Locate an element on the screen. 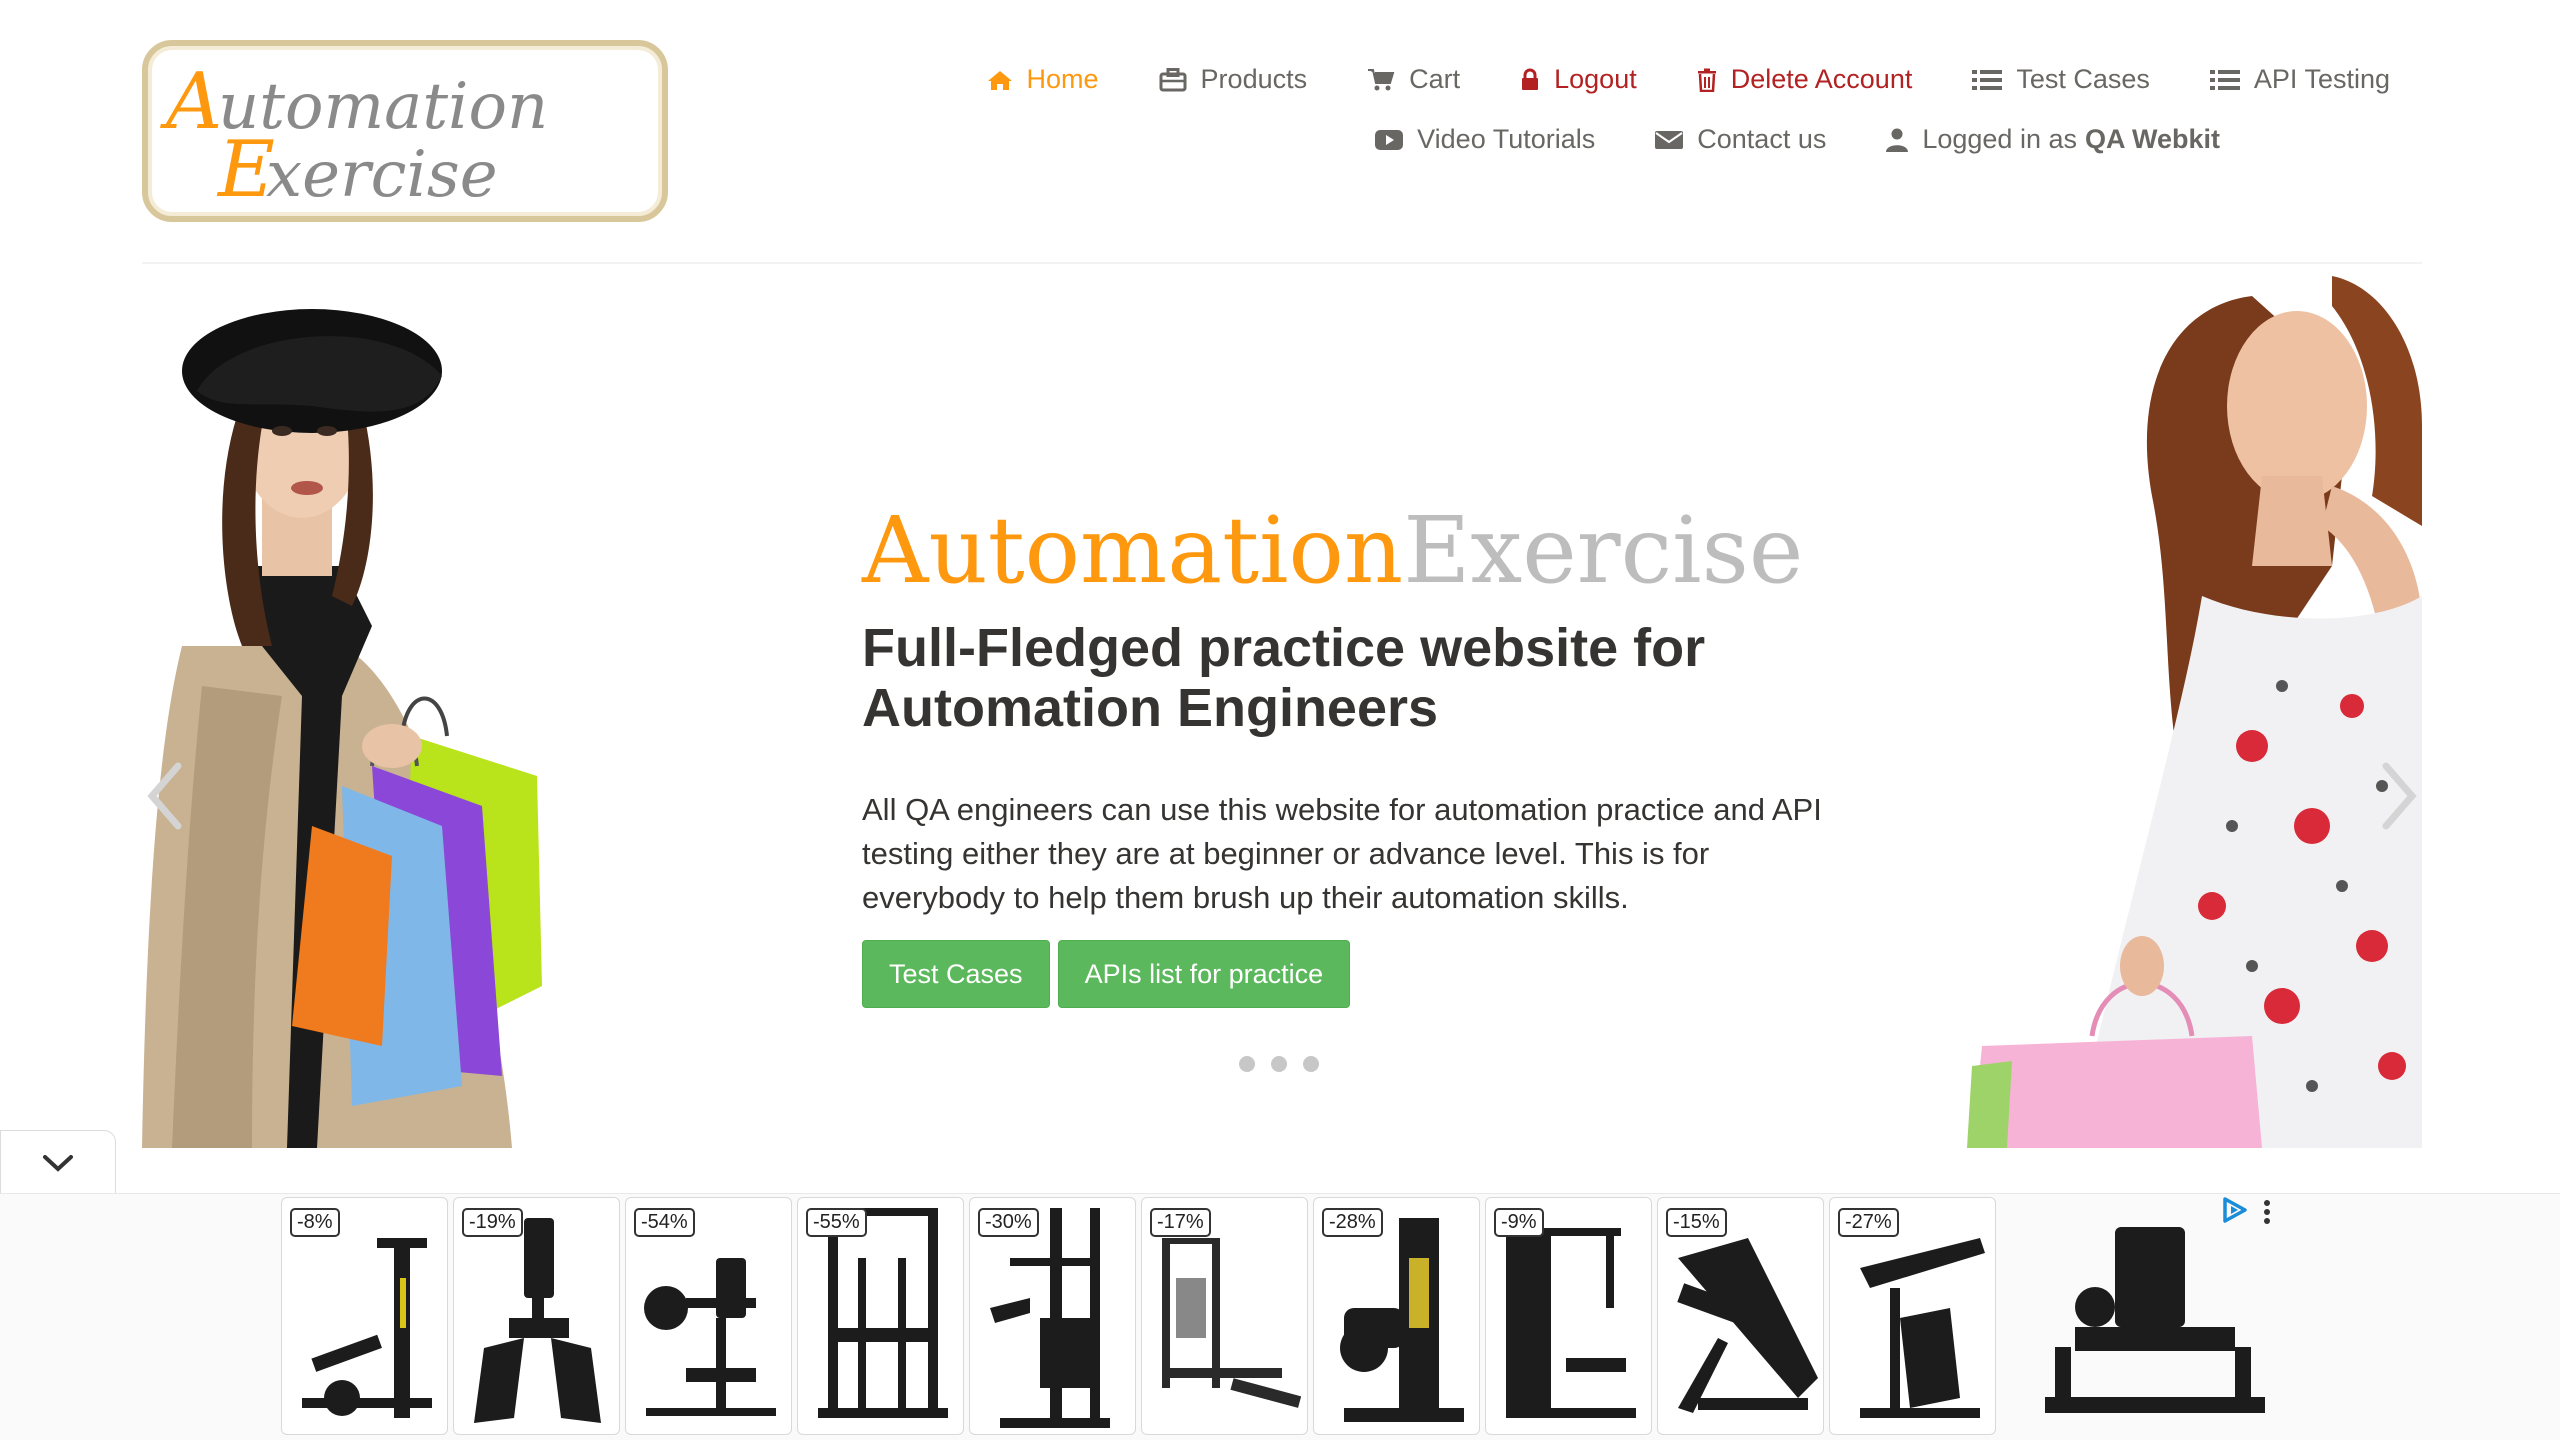 Image resolution: width=2560 pixels, height=1440 pixels. nav-home: Home is located at coordinates (1043, 79).